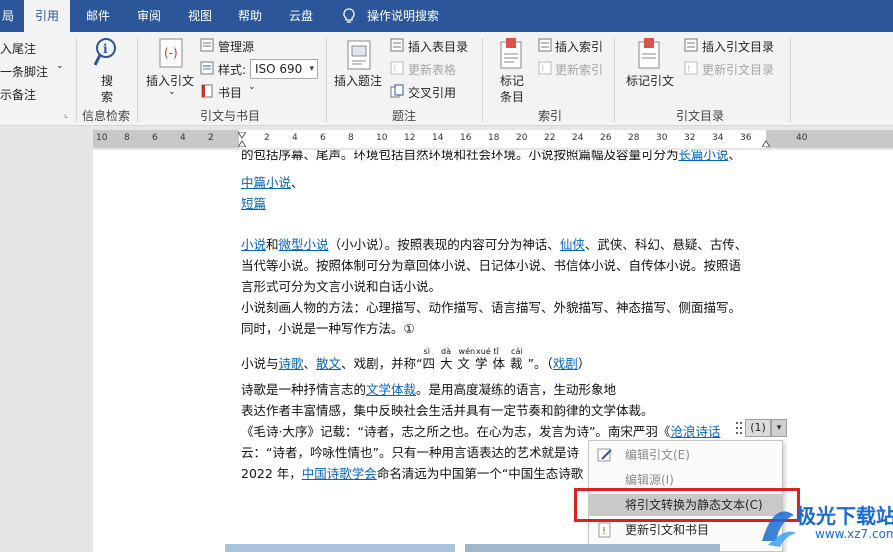 The image size is (893, 552). Describe the element at coordinates (779, 428) in the screenshot. I see `citation-options-dropdown: ▾` at that location.